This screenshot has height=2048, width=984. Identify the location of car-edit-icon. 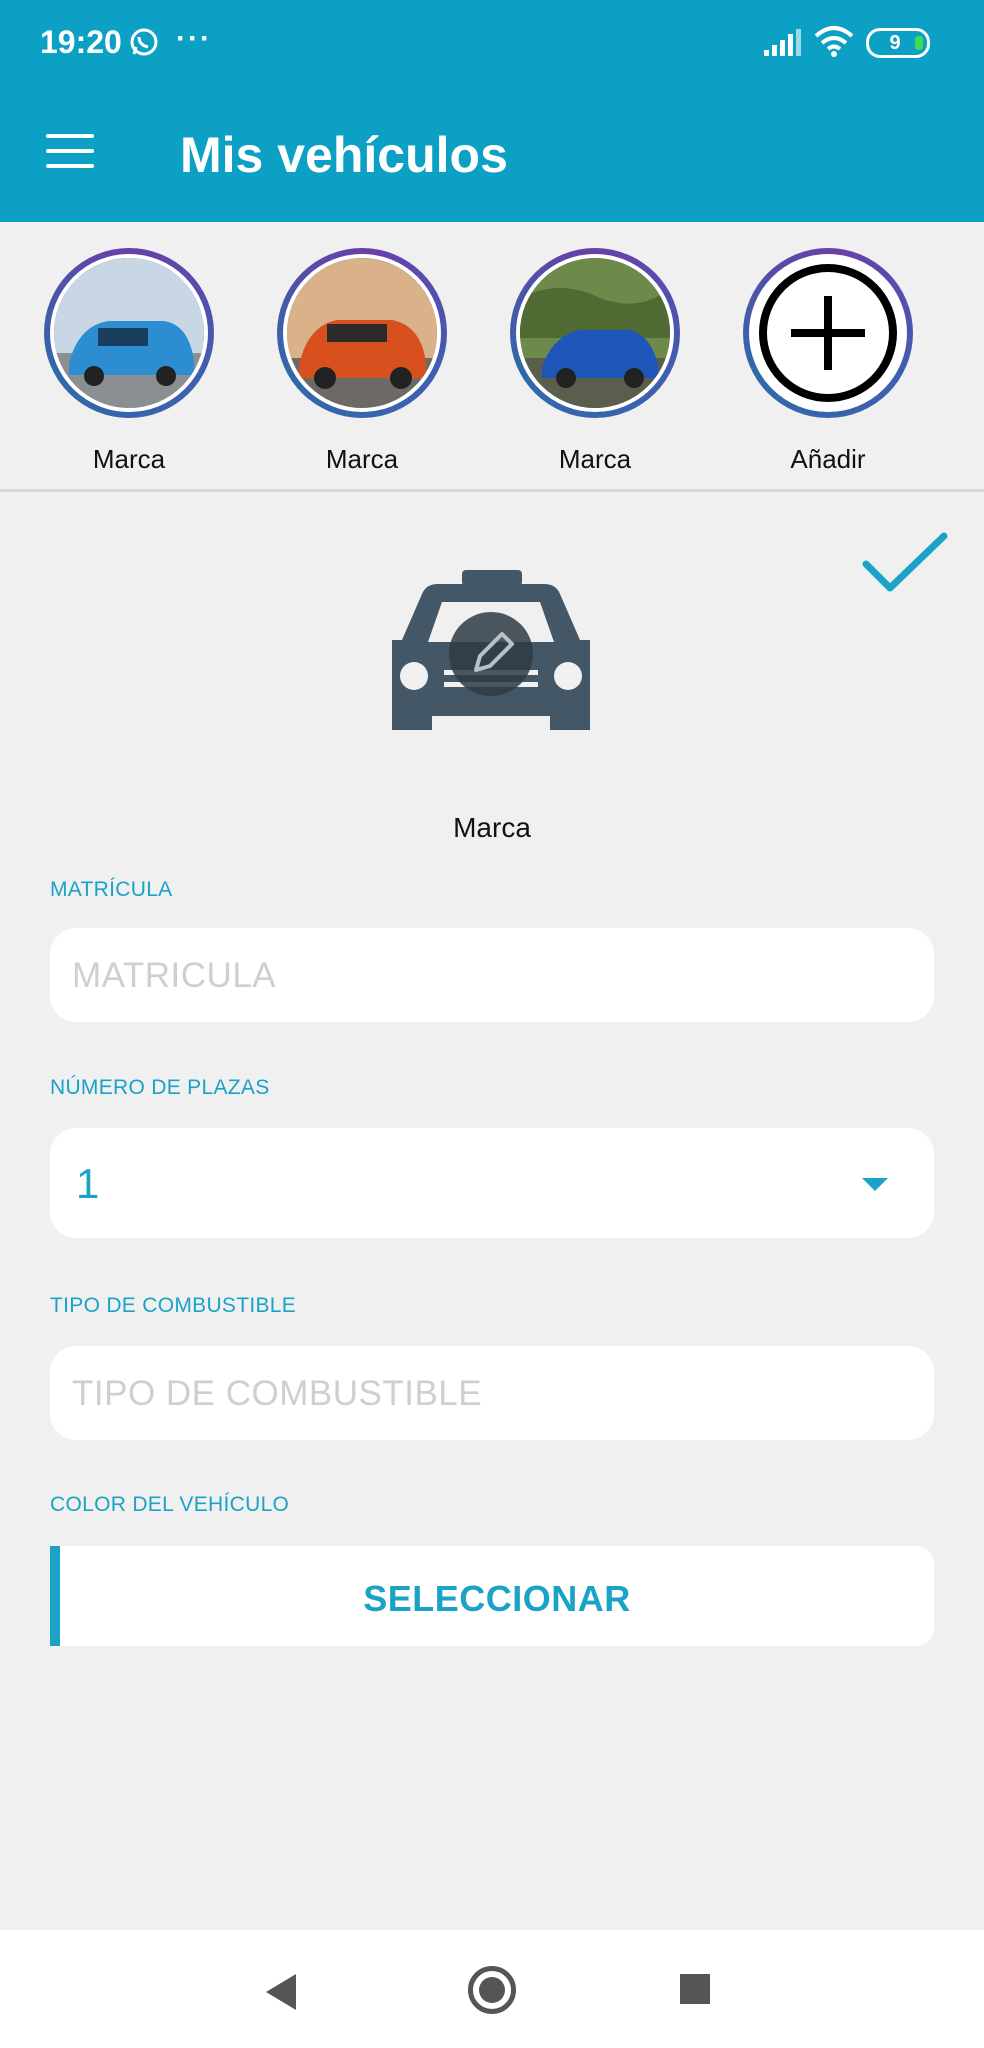
(491, 656).